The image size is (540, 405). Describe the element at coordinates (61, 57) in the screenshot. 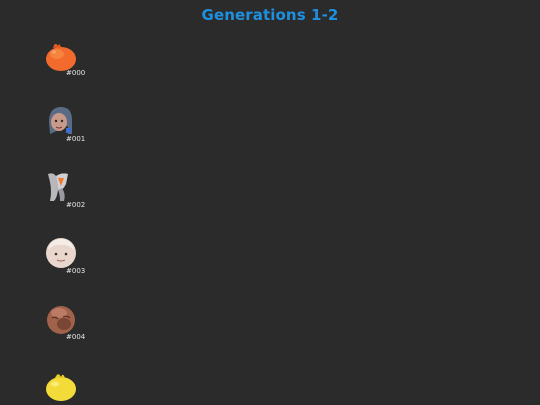

I see `orange-blob-icon` at that location.